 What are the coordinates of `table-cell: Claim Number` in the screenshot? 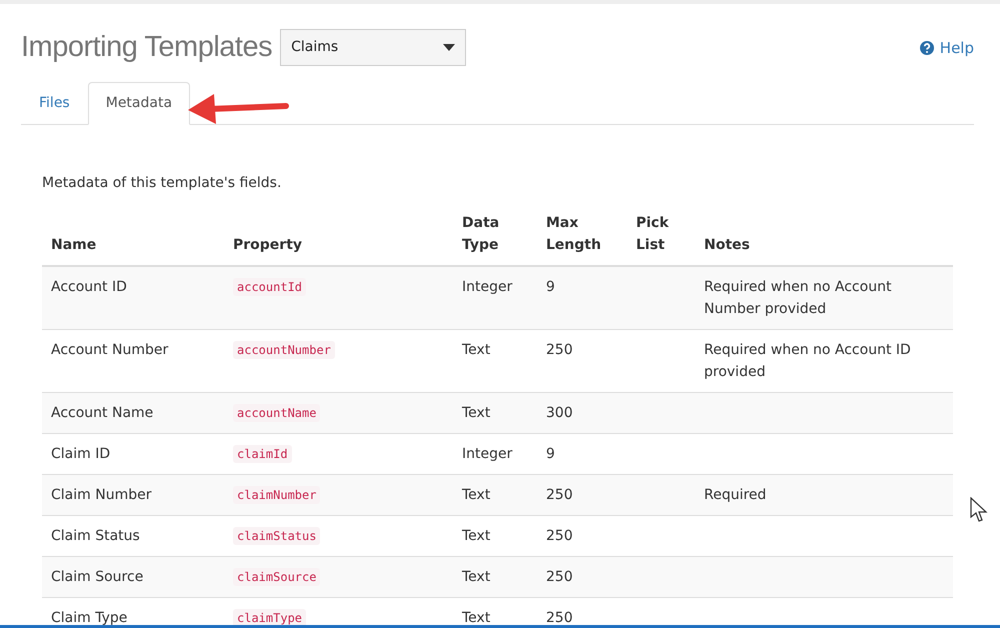 It's located at (133, 494).